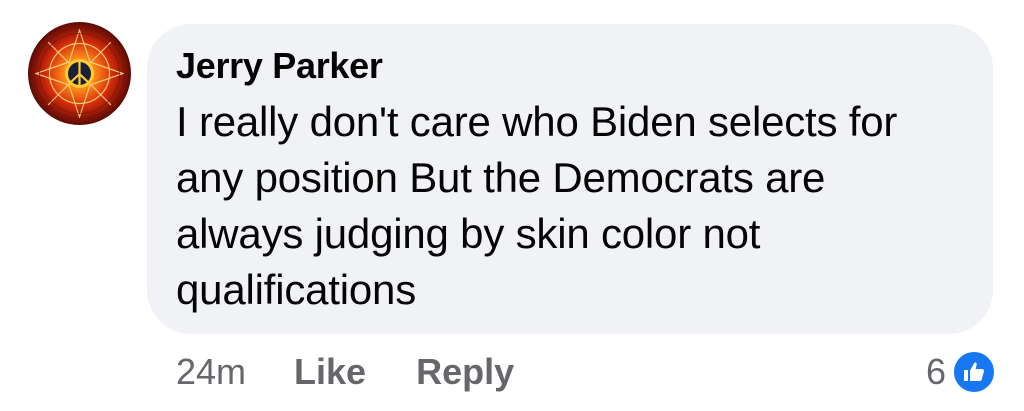  What do you see at coordinates (330, 372) in the screenshot?
I see `like-button: Like` at bounding box center [330, 372].